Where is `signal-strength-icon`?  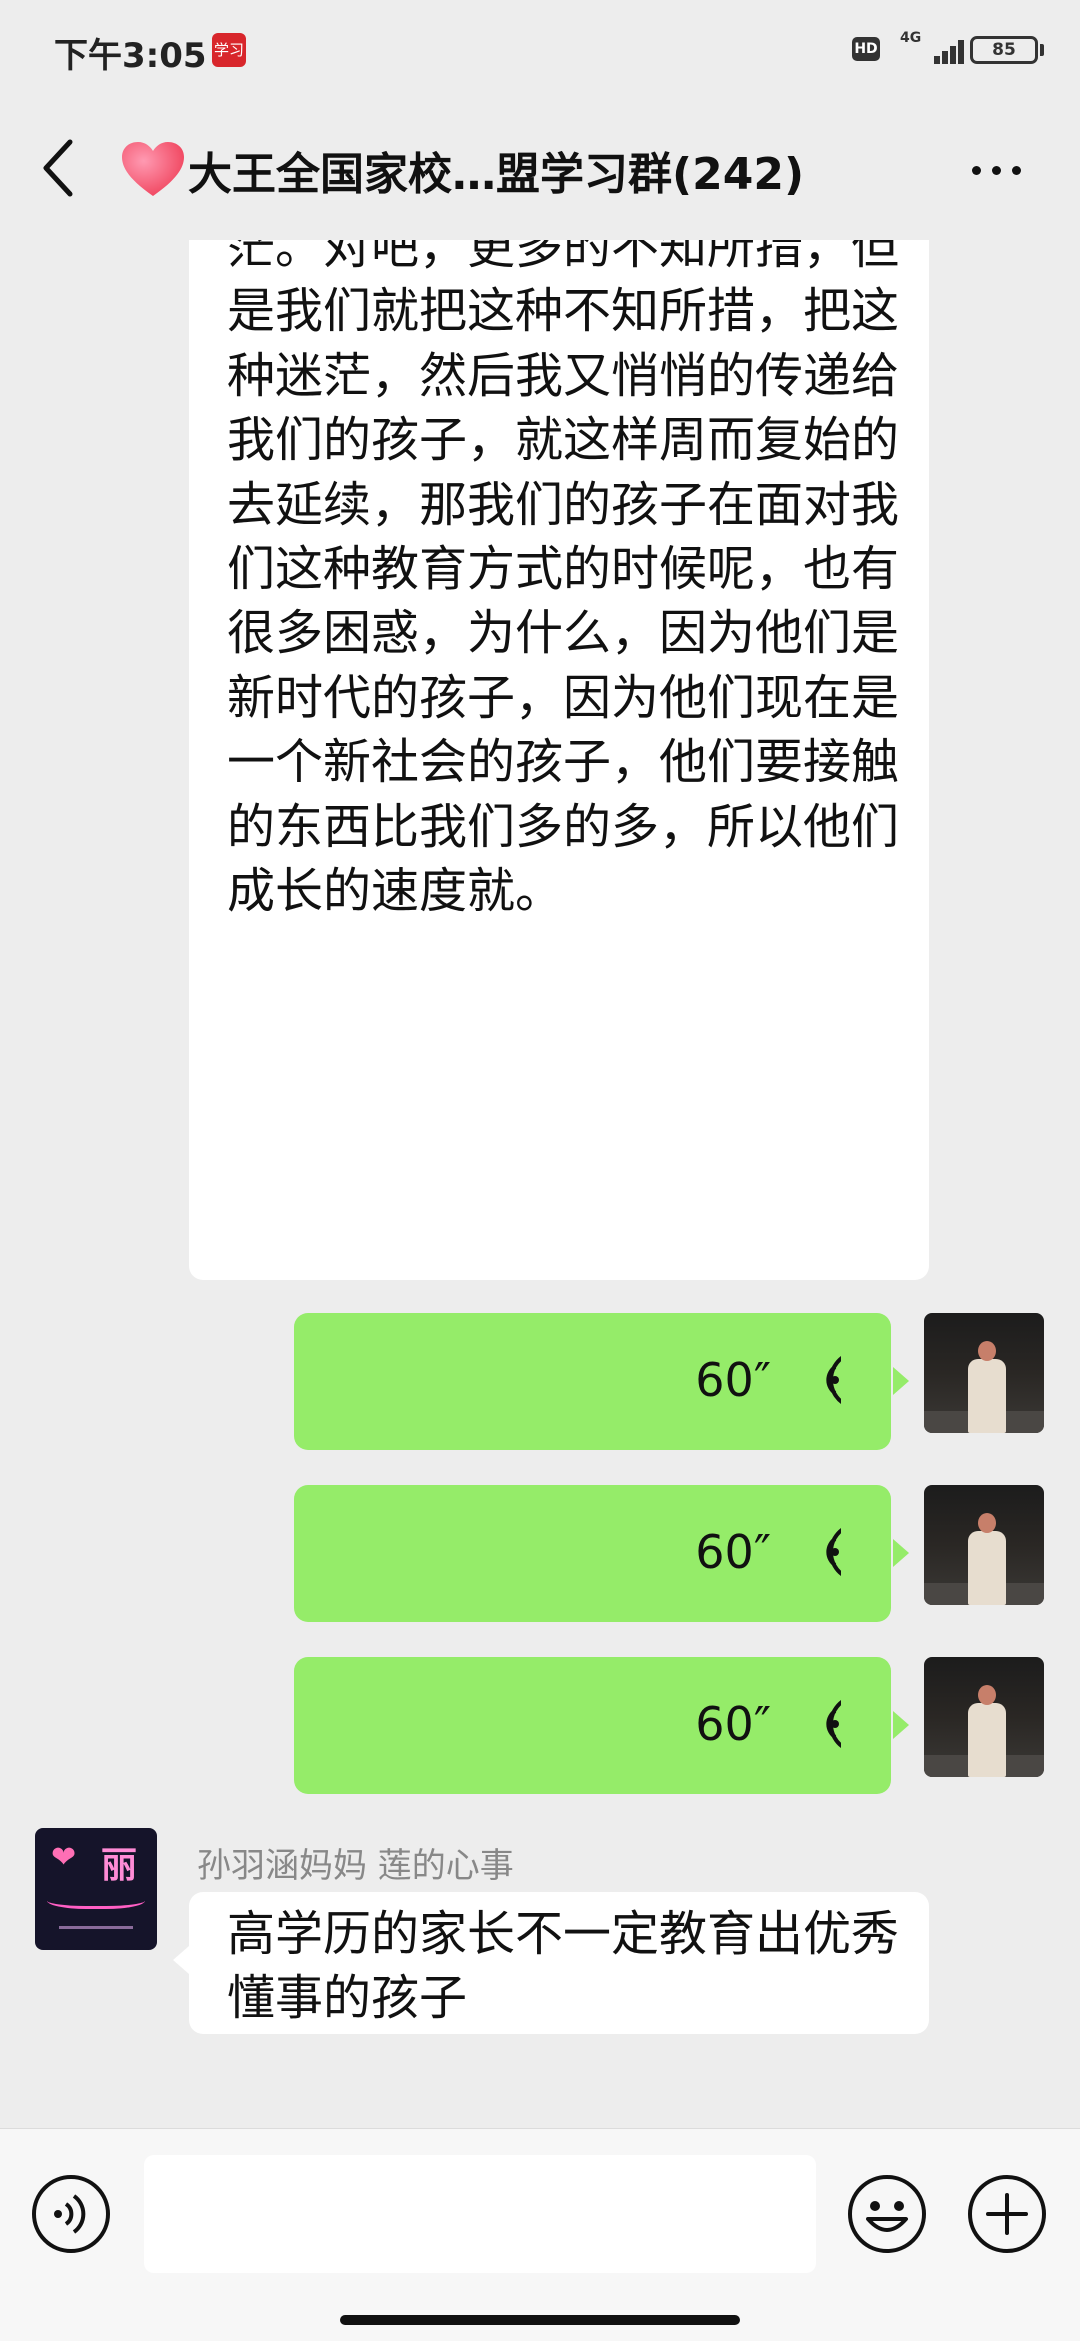
signal-strength-icon is located at coordinates (945, 50).